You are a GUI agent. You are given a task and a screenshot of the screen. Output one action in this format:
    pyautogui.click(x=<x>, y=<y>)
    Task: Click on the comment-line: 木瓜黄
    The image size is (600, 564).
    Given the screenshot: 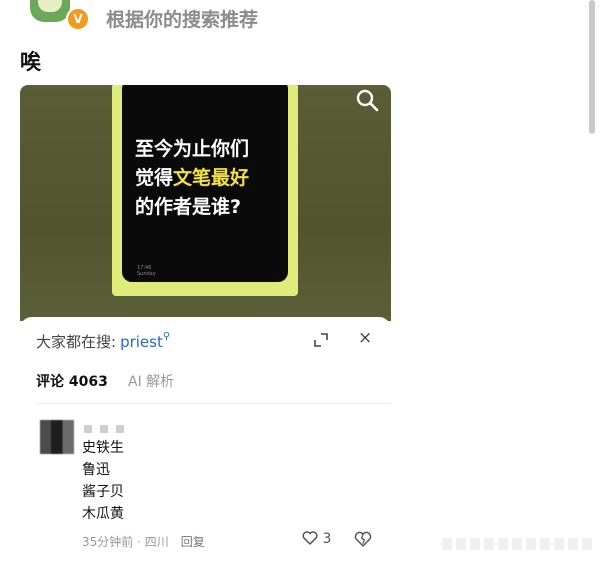 What is the action you would take?
    pyautogui.click(x=103, y=514)
    